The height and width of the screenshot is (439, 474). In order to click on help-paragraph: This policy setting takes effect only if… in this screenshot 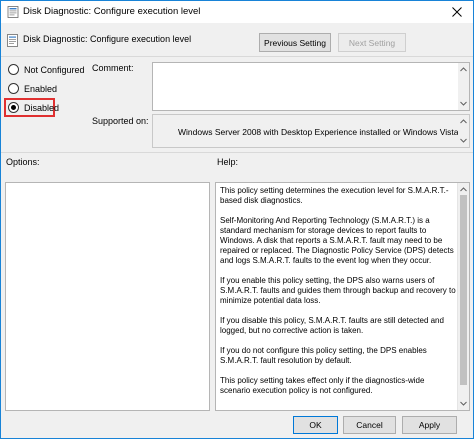, I will do `click(322, 385)`.